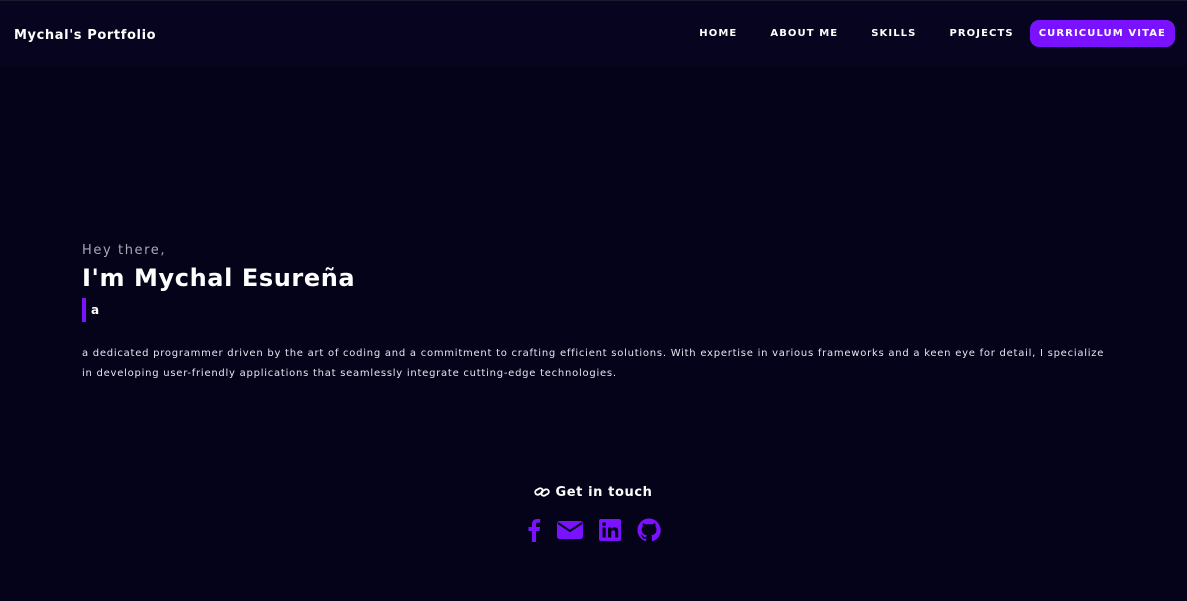 This screenshot has width=1187, height=601. I want to click on greeting-text: Hey there,, so click(124, 250).